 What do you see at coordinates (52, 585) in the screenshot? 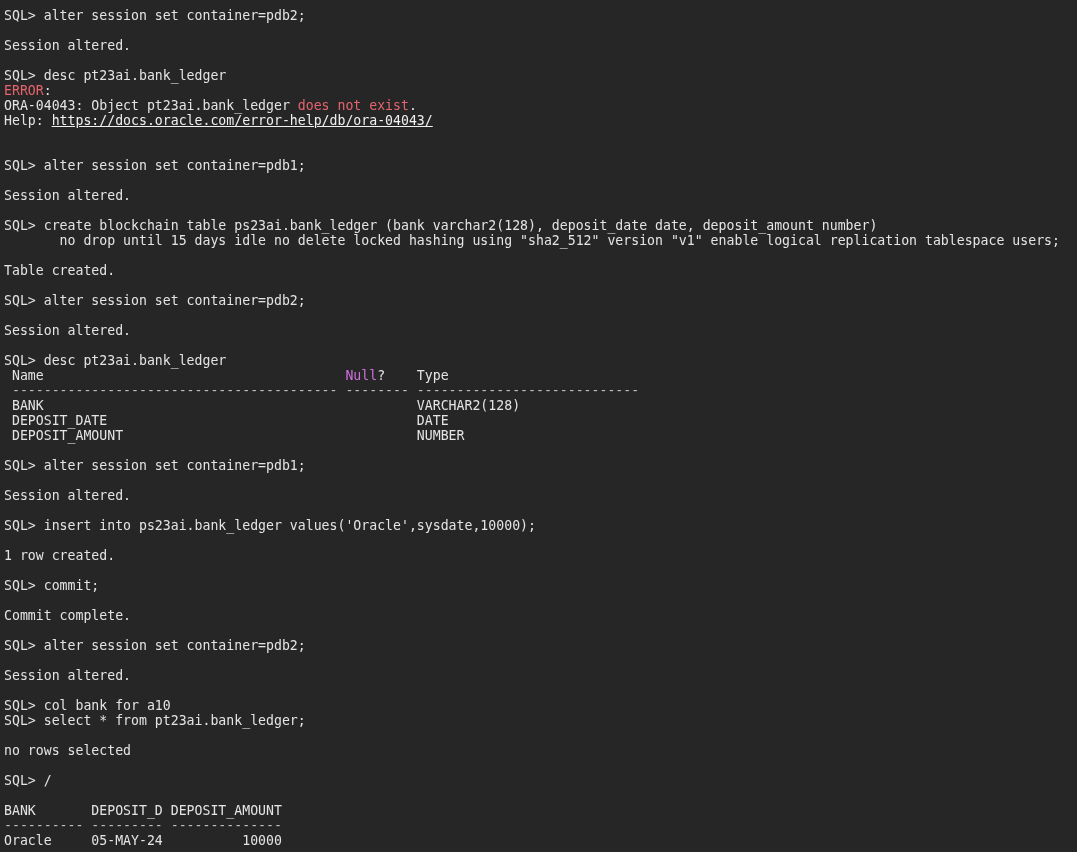
I see `terminal-line: SQL> commit;` at bounding box center [52, 585].